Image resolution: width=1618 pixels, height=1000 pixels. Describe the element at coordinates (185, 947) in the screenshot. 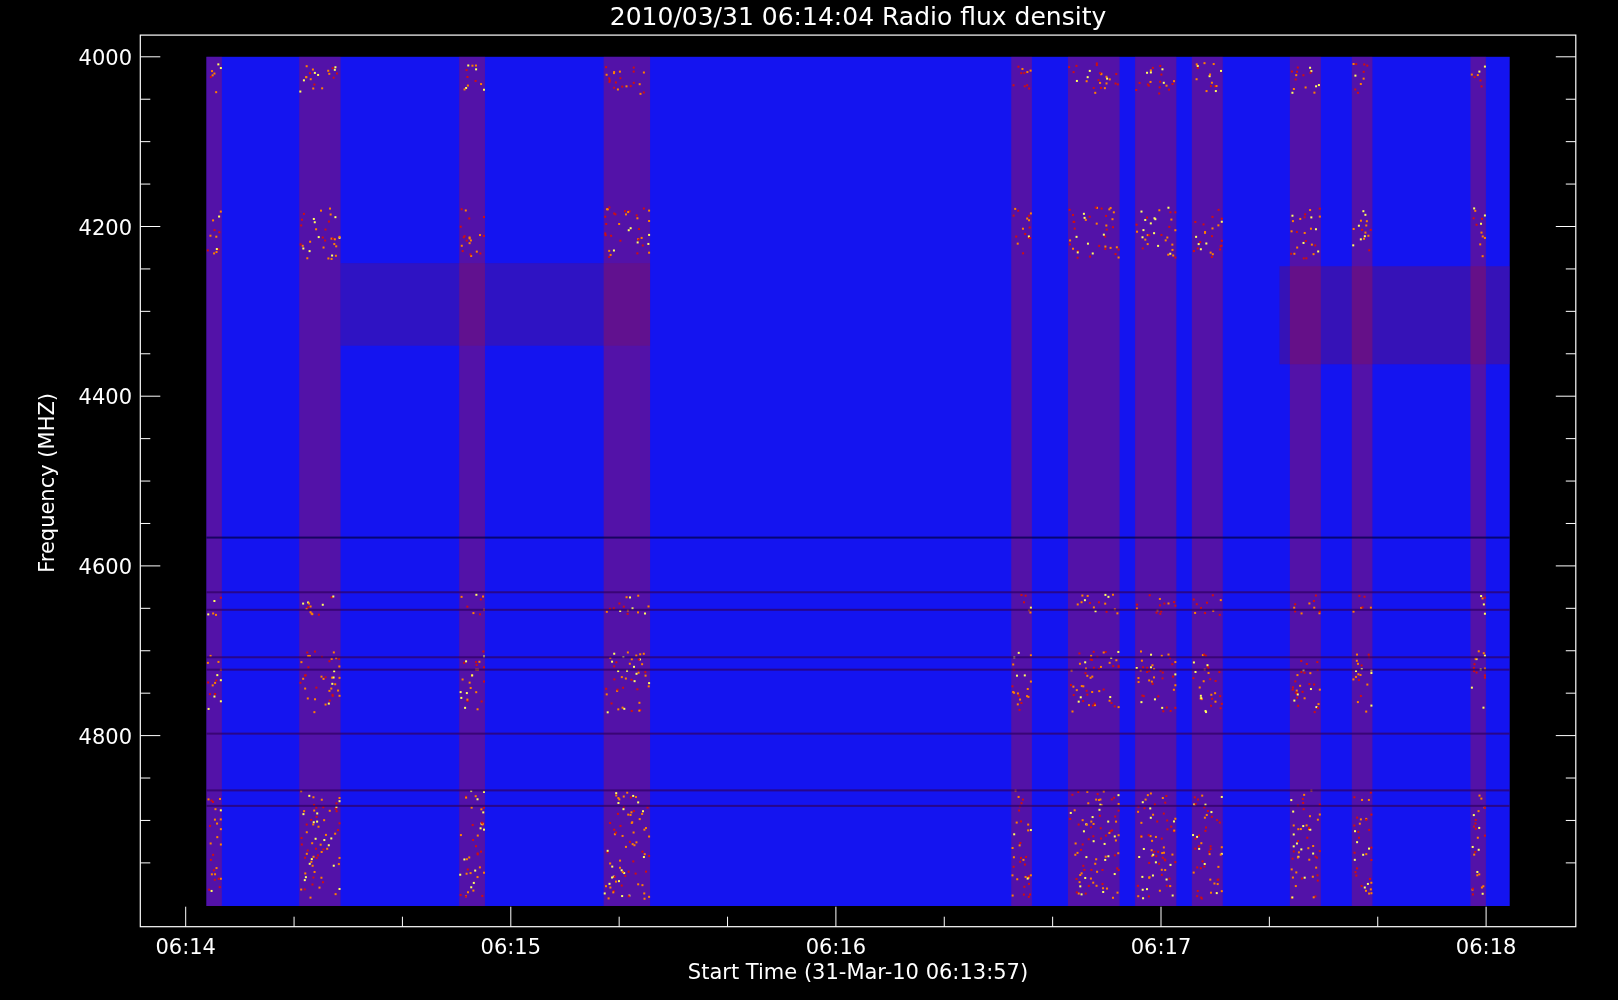

I see `x-tick-label: 06:14` at that location.